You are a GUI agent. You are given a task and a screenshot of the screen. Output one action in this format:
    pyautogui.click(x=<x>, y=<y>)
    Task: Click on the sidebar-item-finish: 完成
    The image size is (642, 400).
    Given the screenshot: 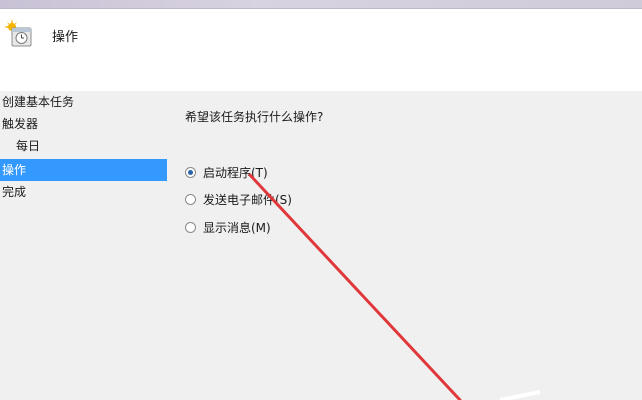 What is the action you would take?
    pyautogui.click(x=83, y=192)
    